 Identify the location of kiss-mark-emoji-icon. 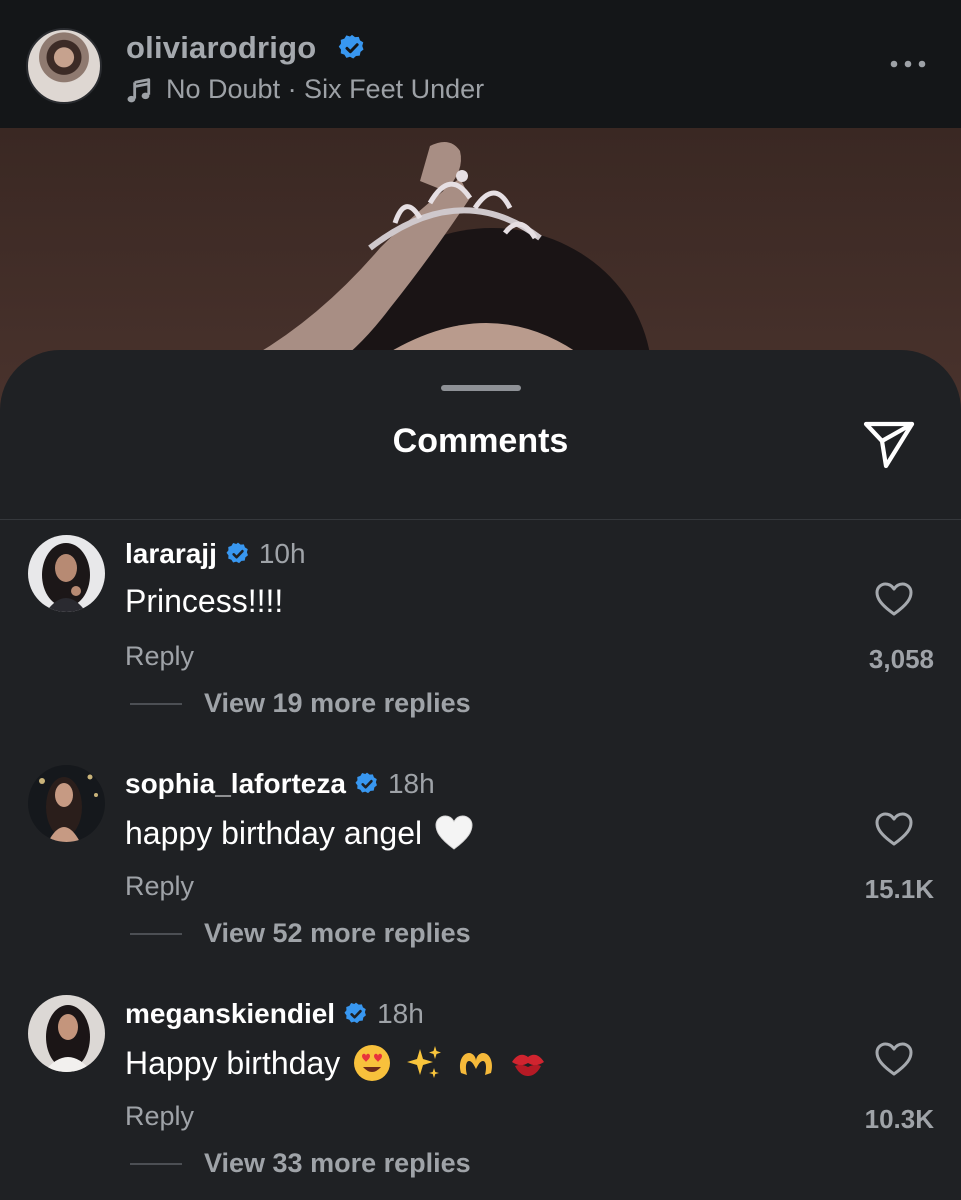
(528, 1063).